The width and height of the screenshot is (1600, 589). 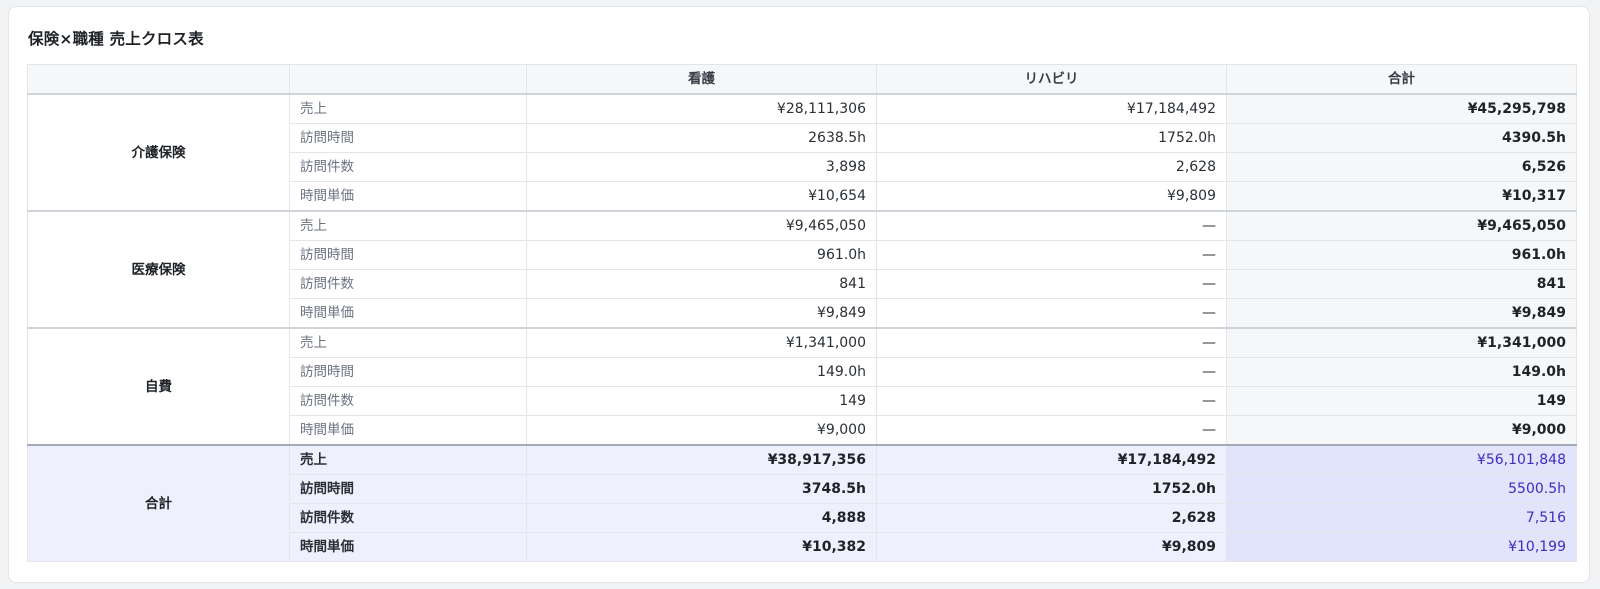 I want to click on cell-total: ¥9,465,050, so click(x=1401, y=225).